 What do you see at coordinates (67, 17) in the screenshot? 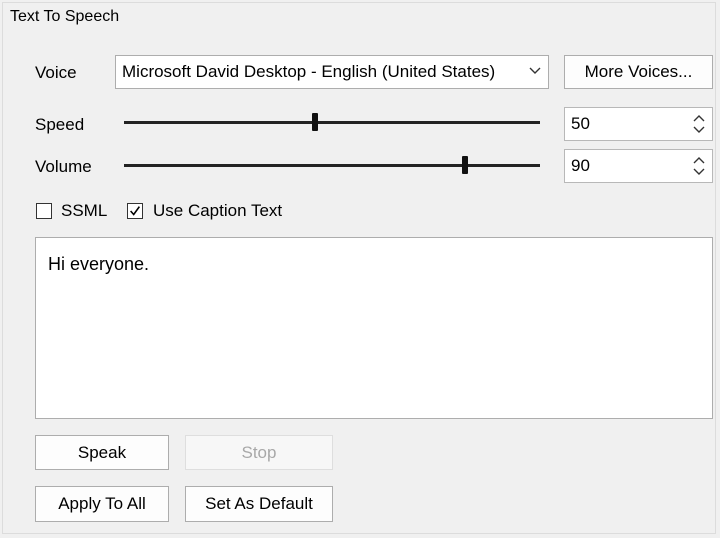
I see `group-title: Text To Speech` at bounding box center [67, 17].